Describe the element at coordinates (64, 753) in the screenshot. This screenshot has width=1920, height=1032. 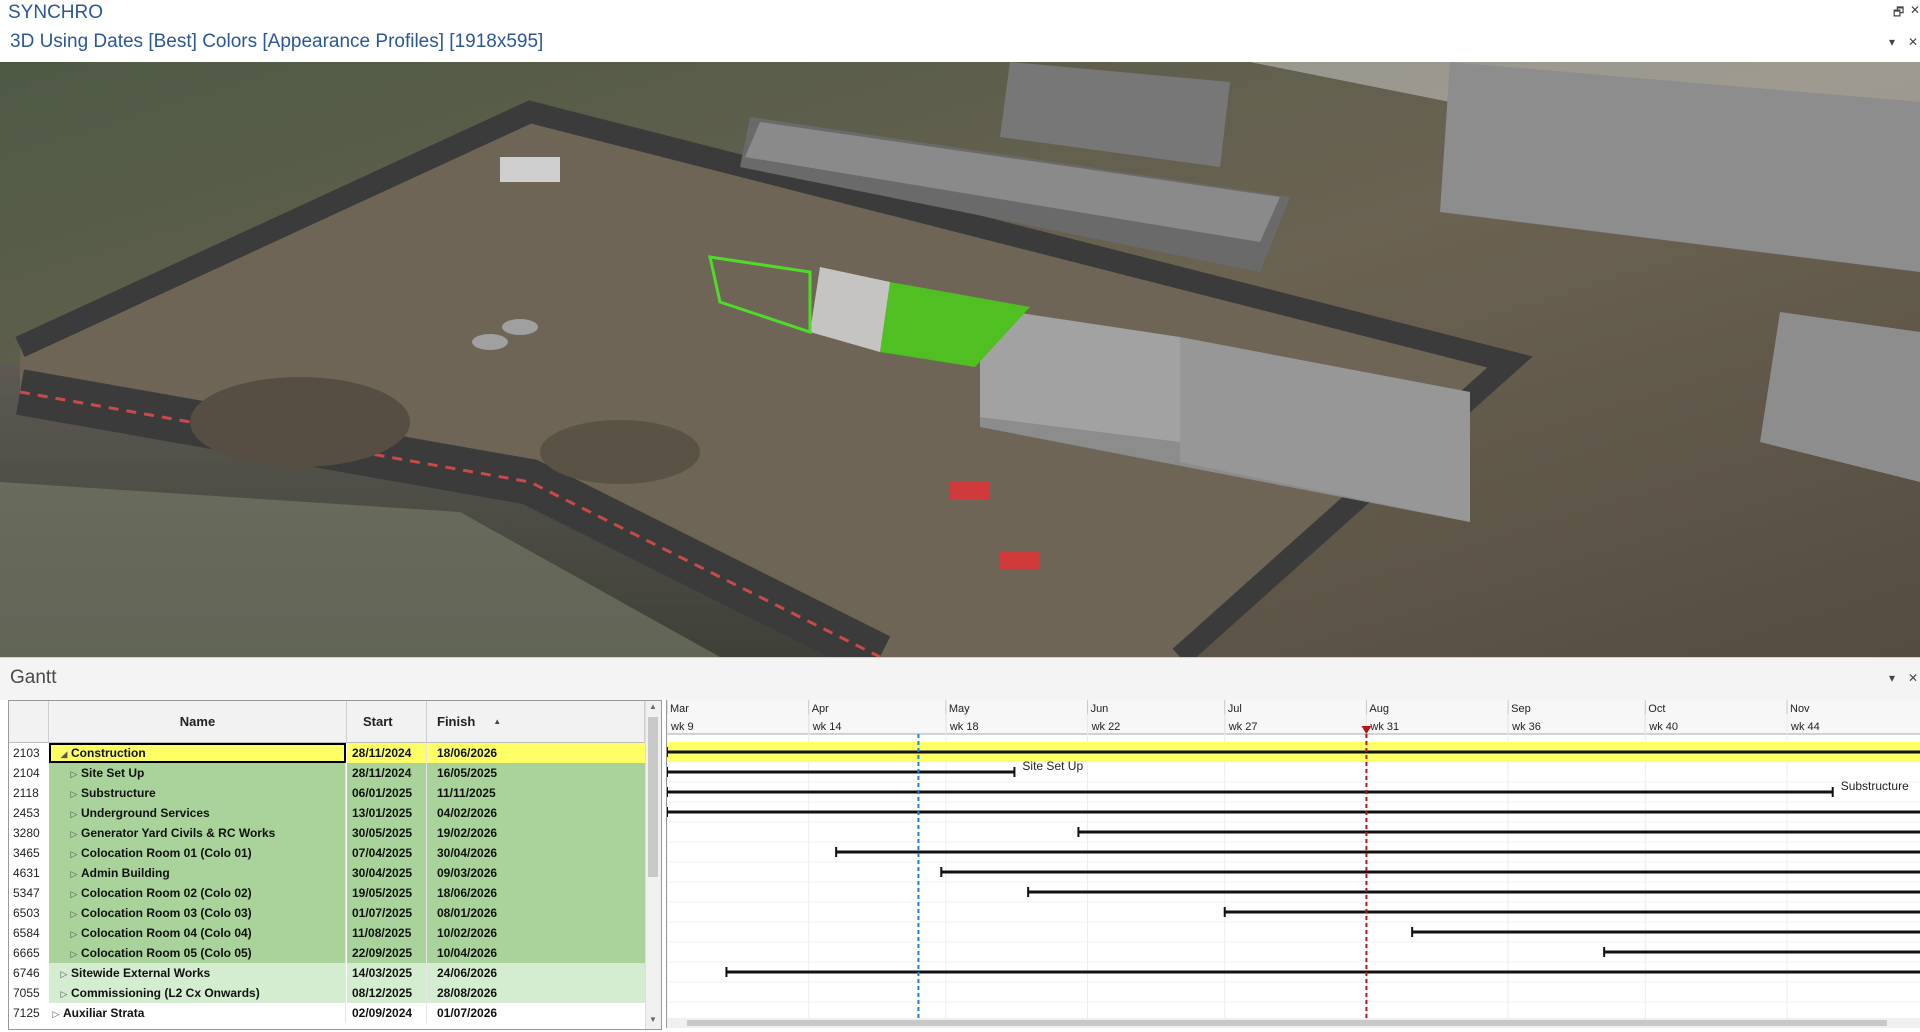
I see `expand-triangle-icon: ◢` at that location.